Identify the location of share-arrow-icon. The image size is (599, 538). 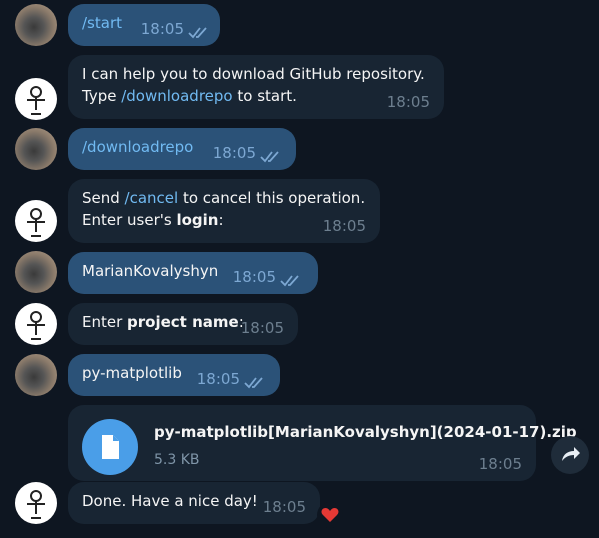
(571, 454).